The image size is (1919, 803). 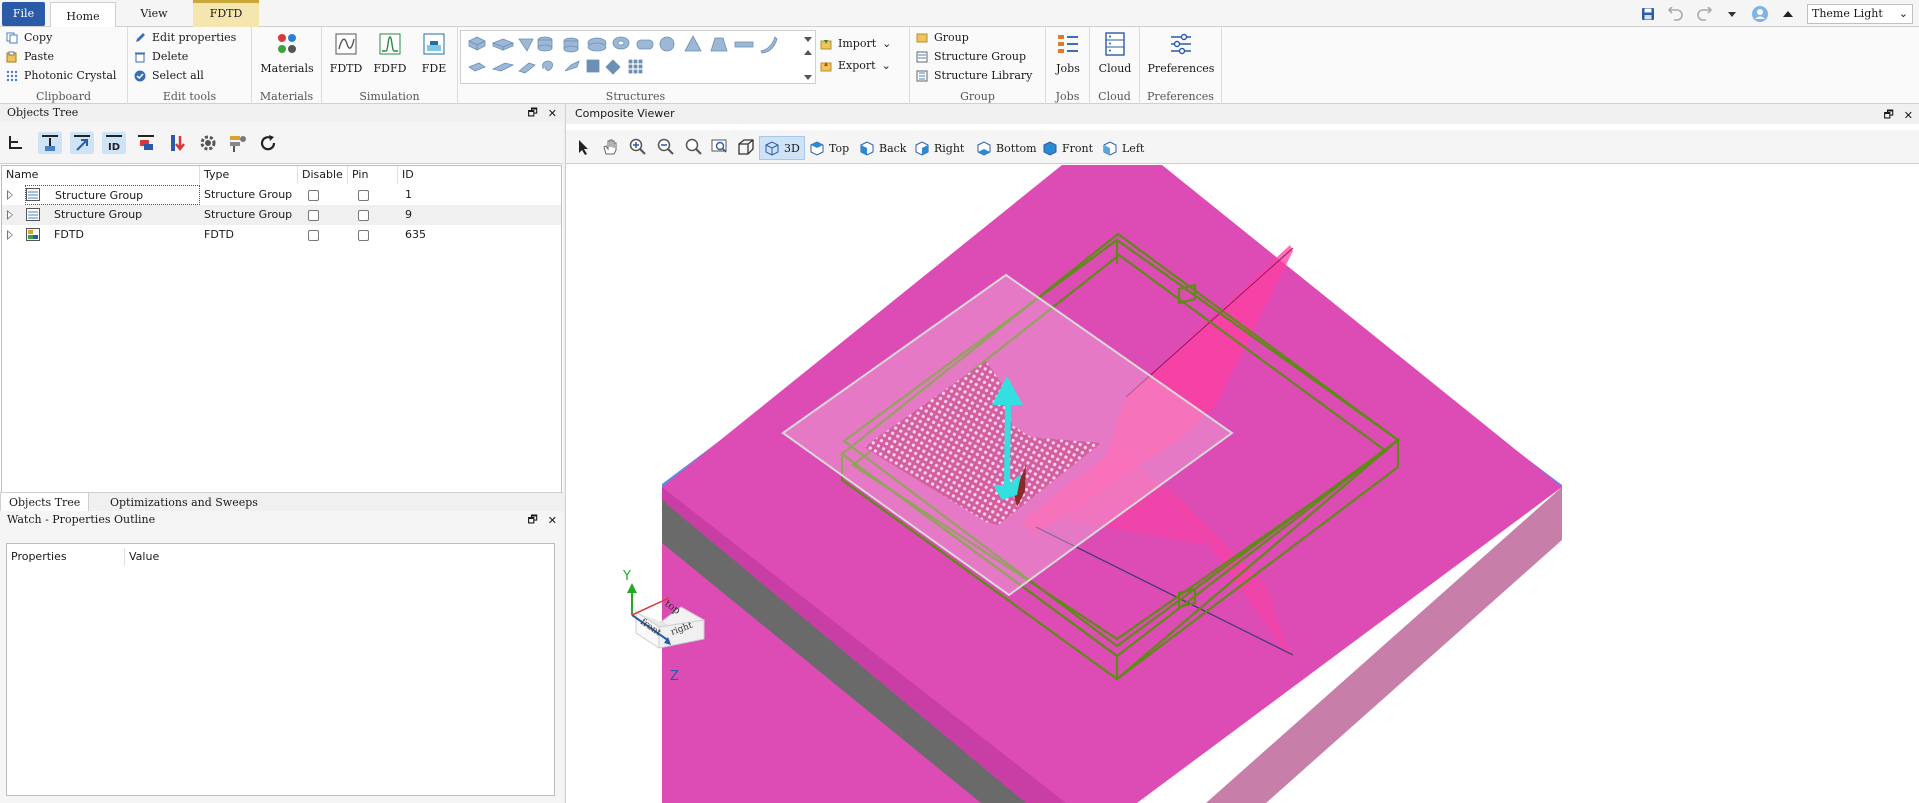 I want to click on pan-hand-icon, so click(x=610, y=147).